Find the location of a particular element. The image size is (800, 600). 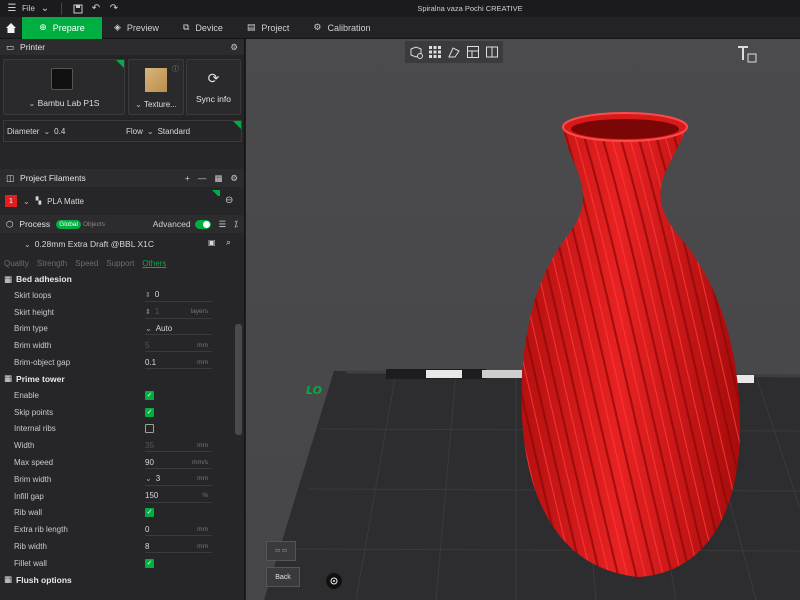

flow-label: Flow is located at coordinates (134, 131).